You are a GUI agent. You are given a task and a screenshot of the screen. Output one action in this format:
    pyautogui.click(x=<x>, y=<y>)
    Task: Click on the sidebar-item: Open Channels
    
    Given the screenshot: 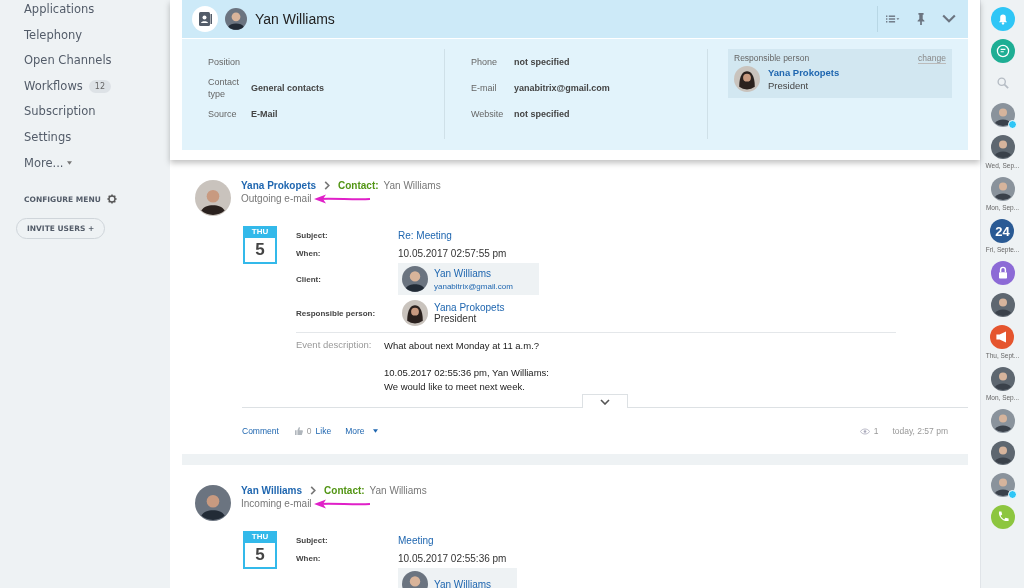 What is the action you would take?
    pyautogui.click(x=97, y=61)
    